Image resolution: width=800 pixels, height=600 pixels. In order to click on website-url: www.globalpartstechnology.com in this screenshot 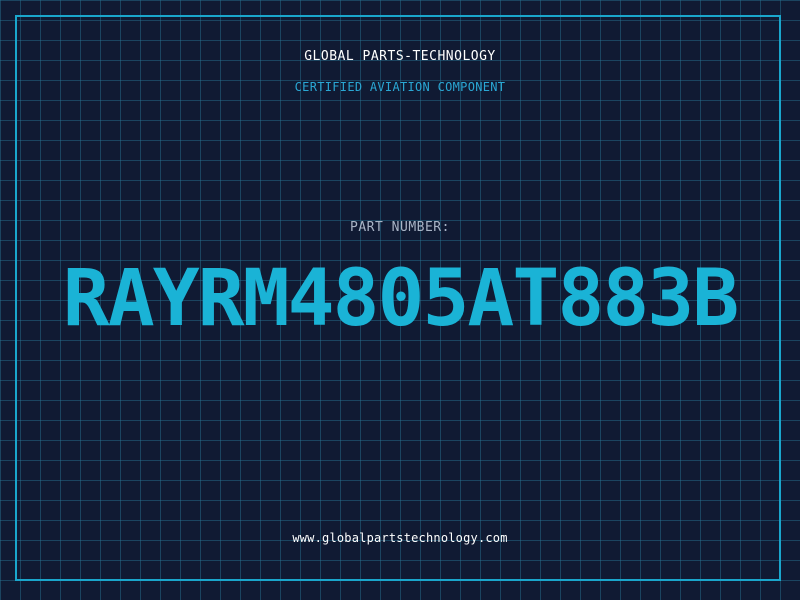, I will do `click(400, 538)`.